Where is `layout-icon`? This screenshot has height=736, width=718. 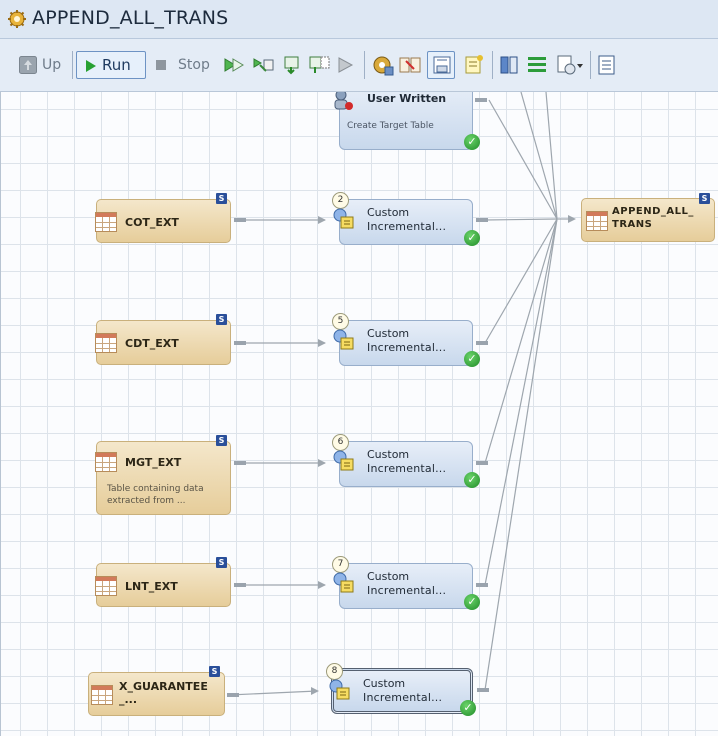 layout-icon is located at coordinates (509, 65).